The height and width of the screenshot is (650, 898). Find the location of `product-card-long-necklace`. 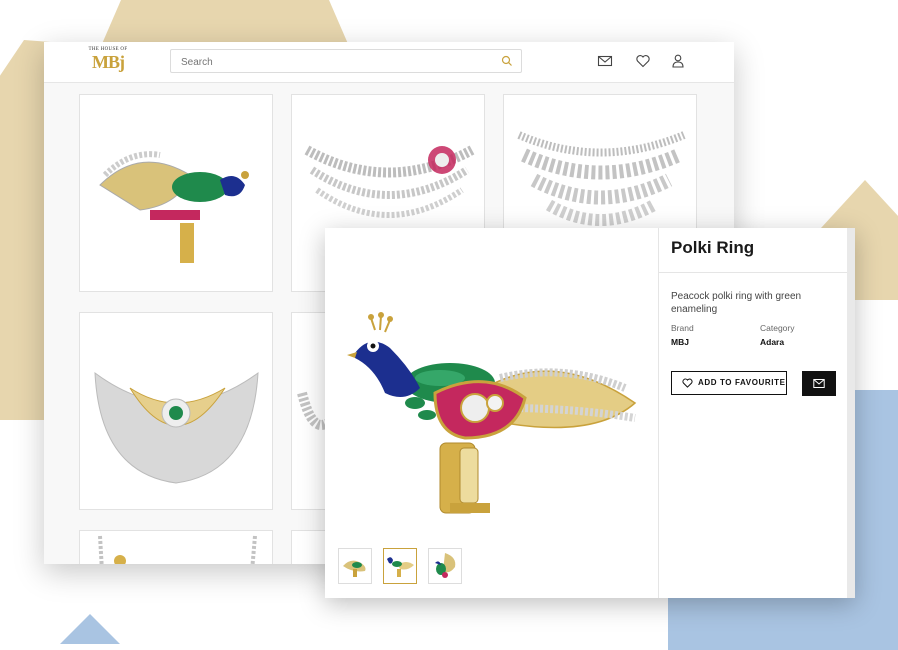

product-card-long-necklace is located at coordinates (176, 547).